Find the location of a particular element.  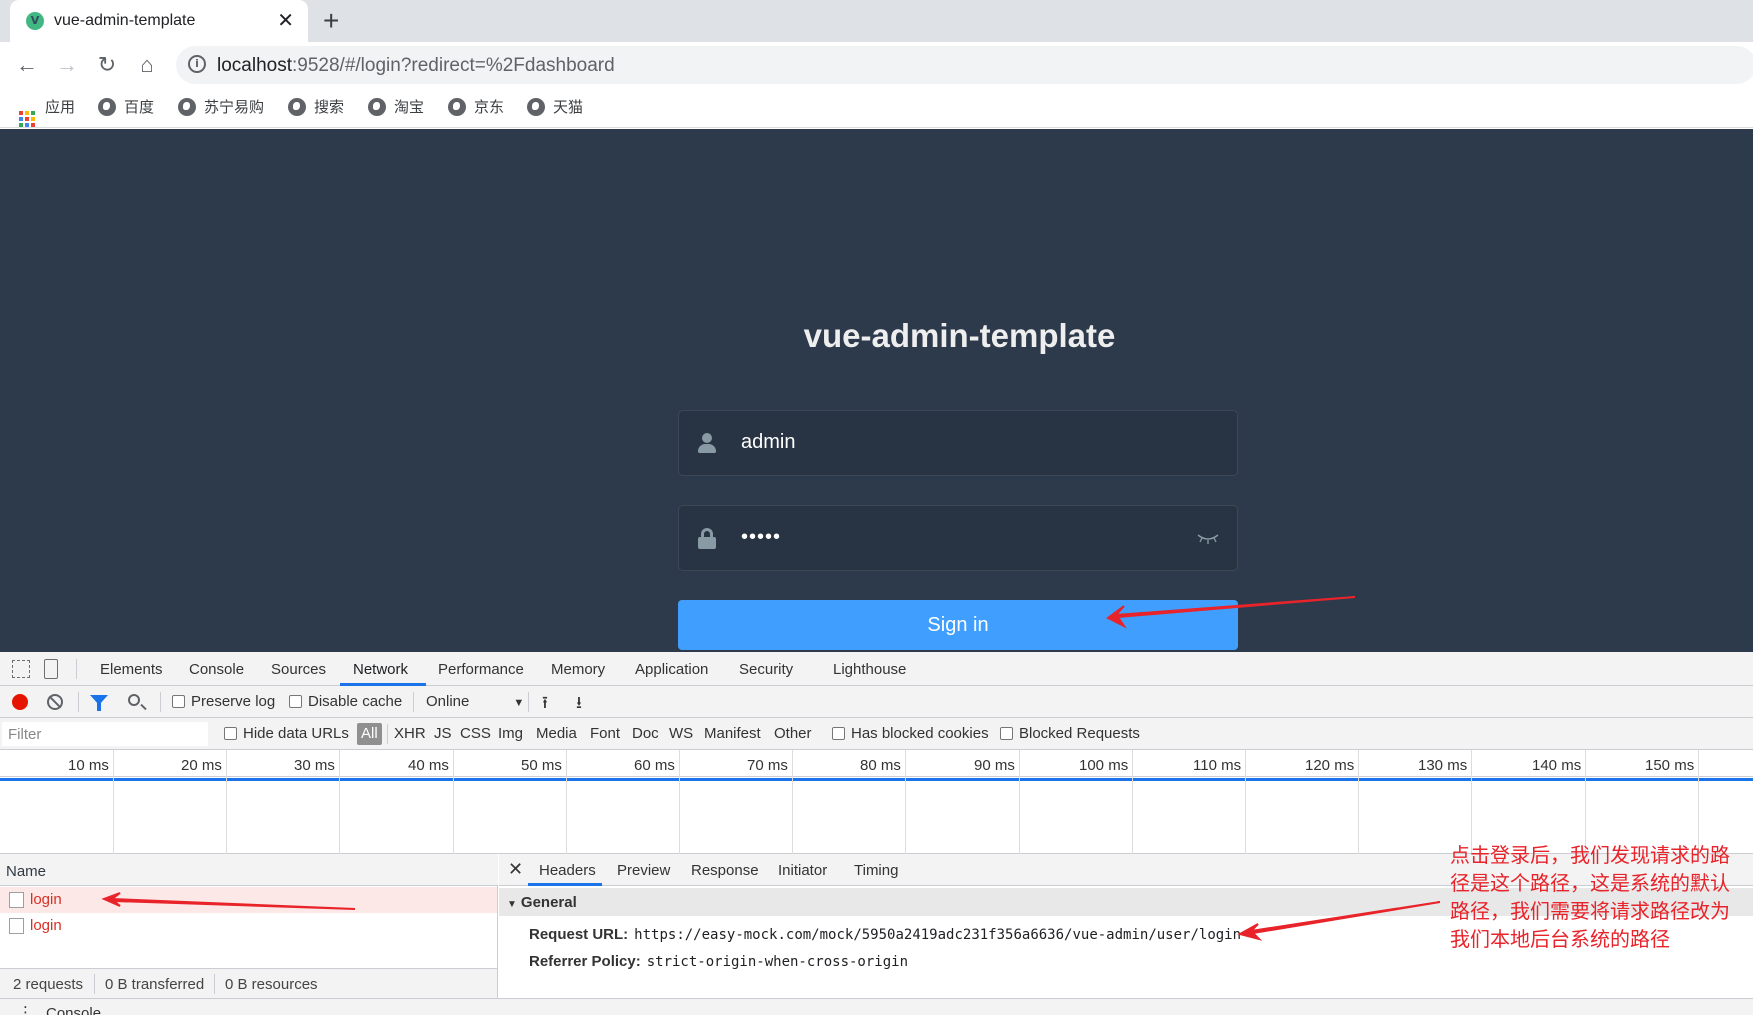

request-url-key: Request URL: is located at coordinates (579, 934).